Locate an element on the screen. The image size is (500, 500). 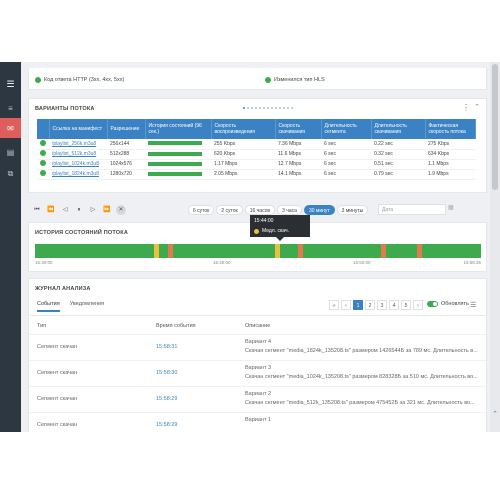
actual-speed-cell: 275 Kbps is located at coordinates (450, 144).